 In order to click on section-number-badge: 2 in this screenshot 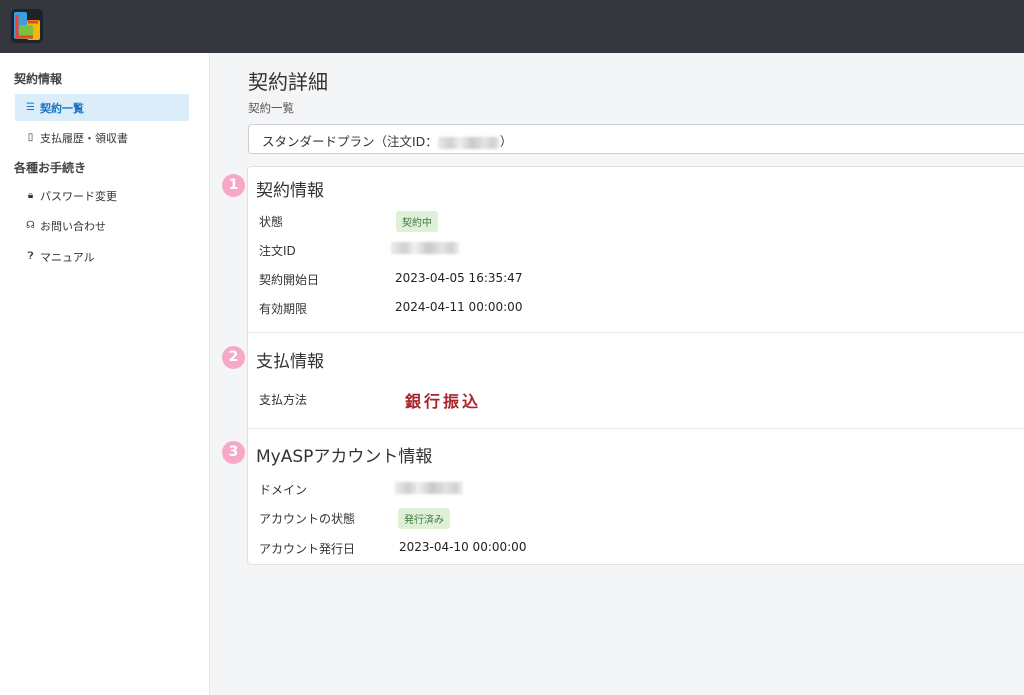, I will do `click(233, 357)`.